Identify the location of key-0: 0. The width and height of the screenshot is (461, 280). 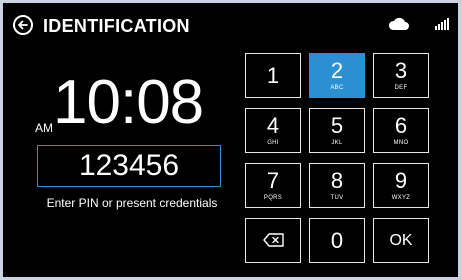
(337, 240).